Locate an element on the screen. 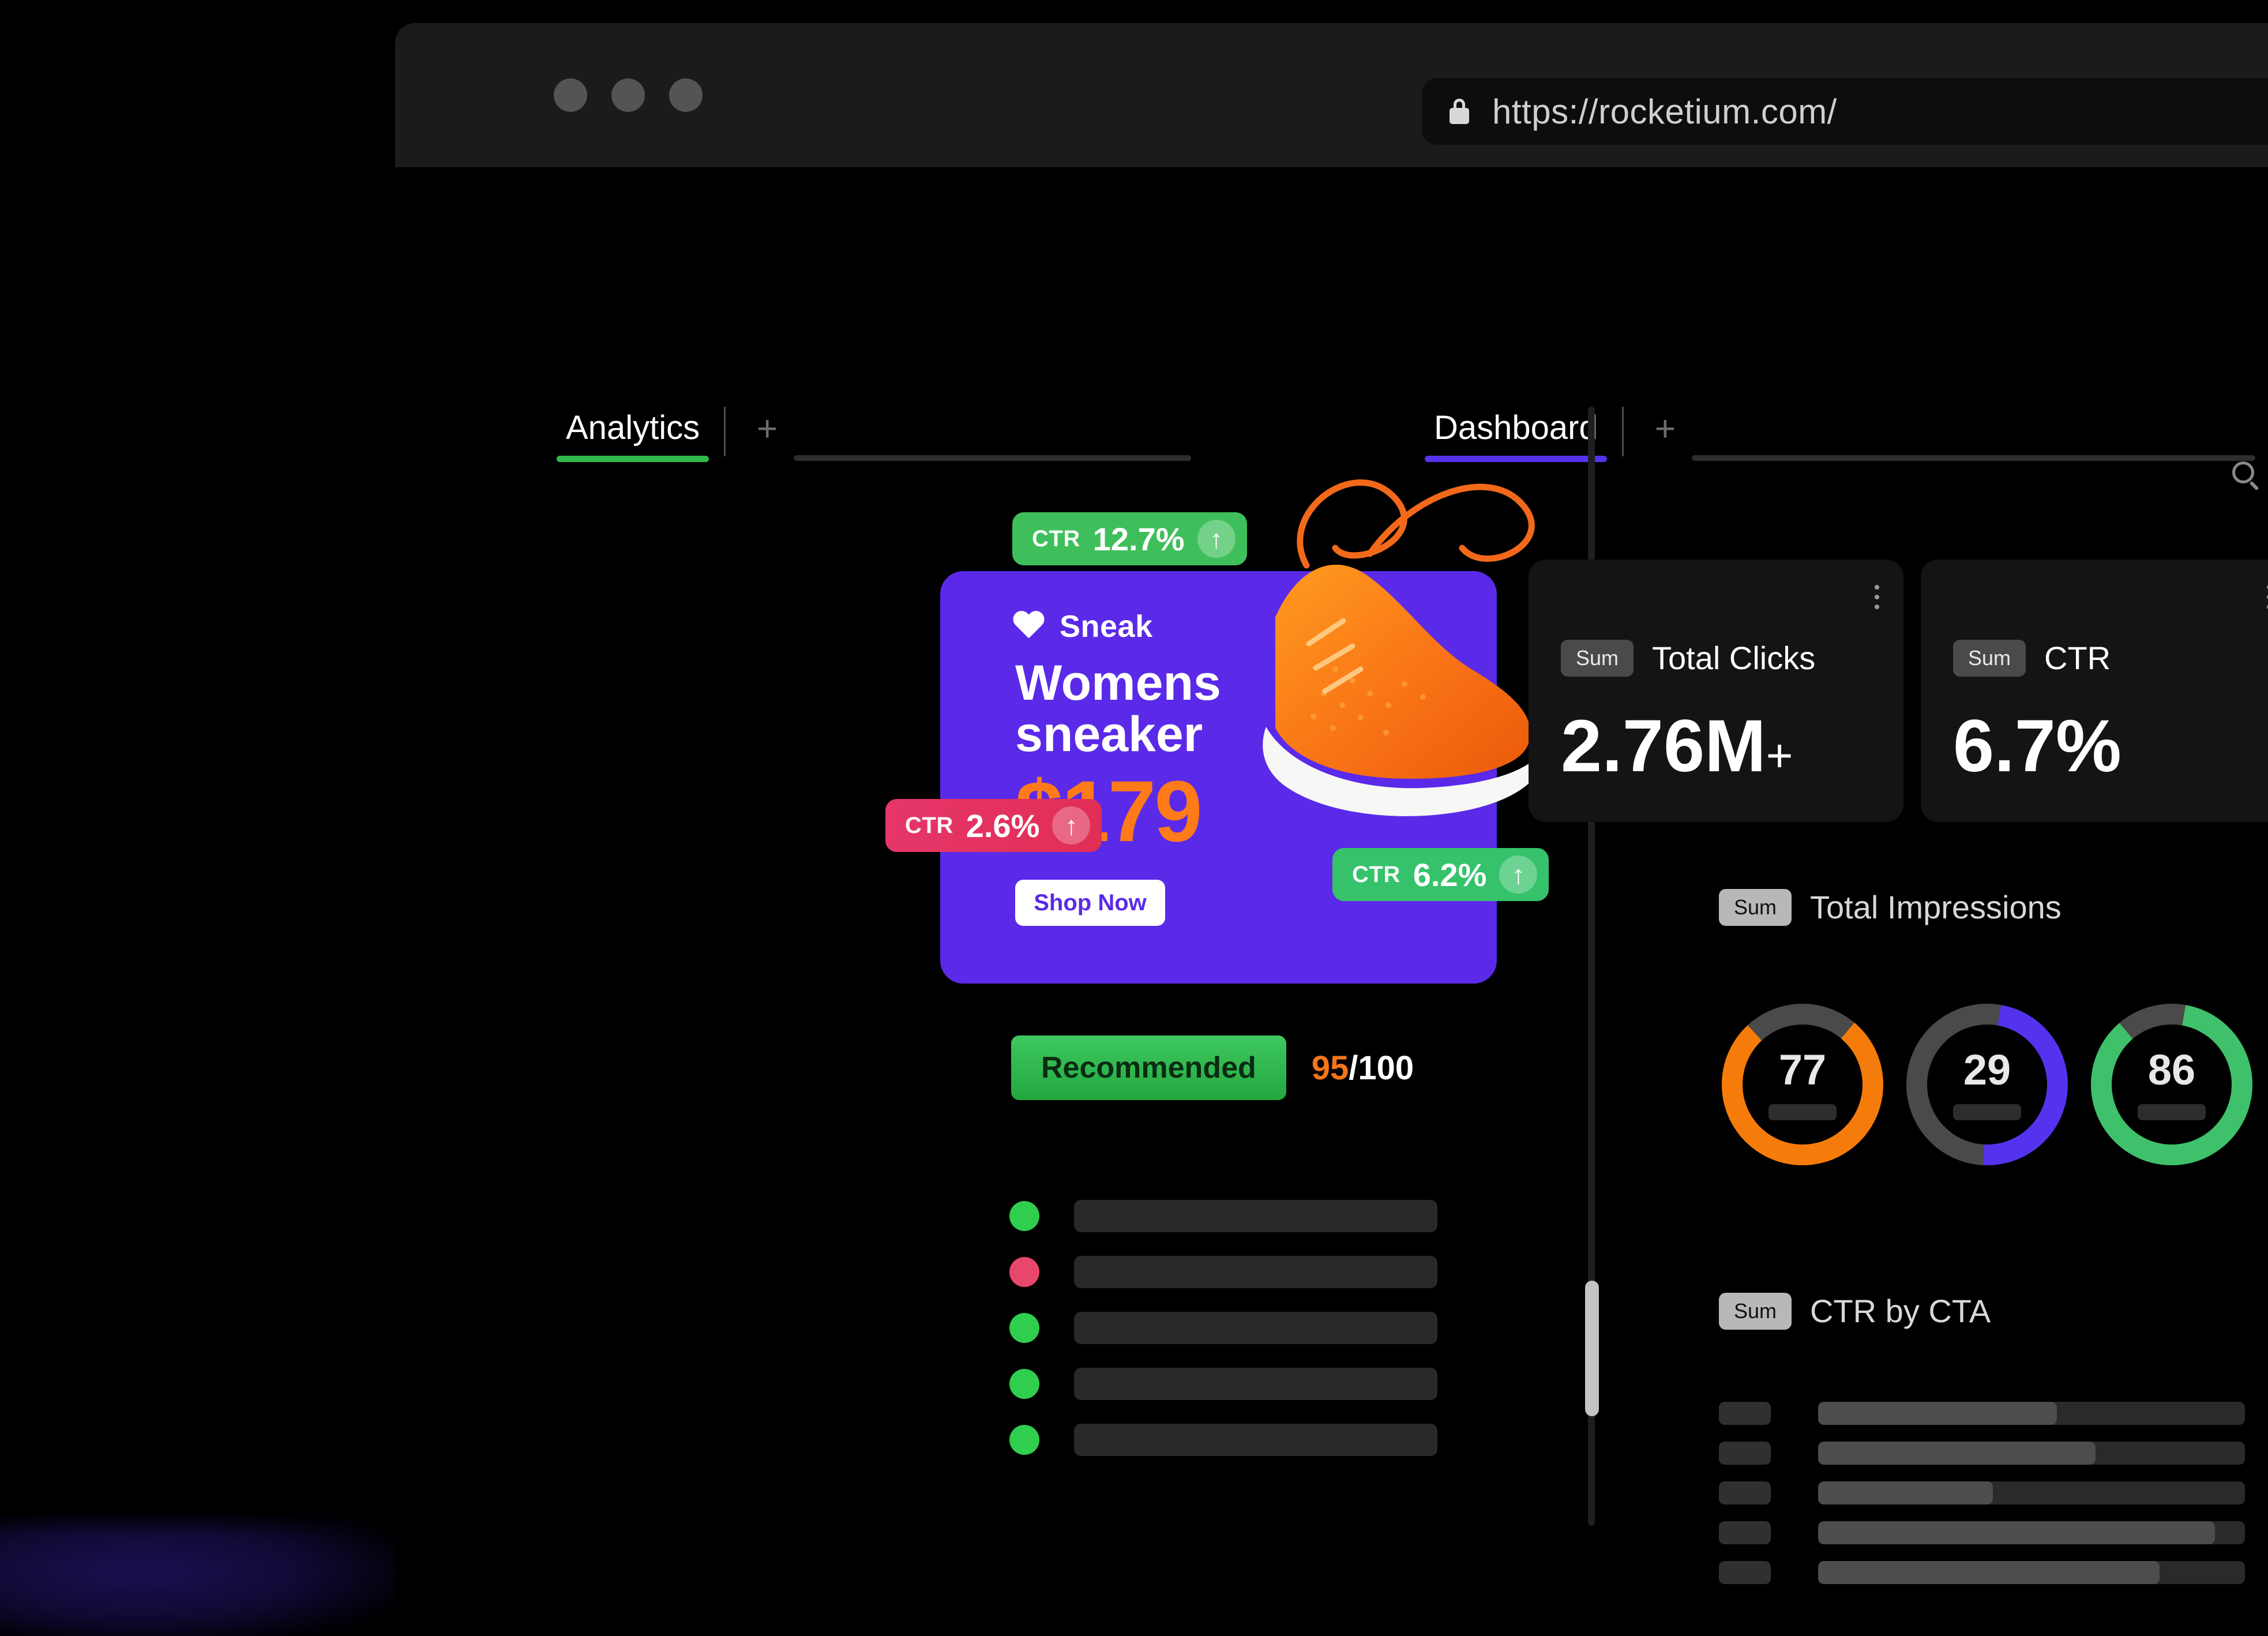  gauge-value: 77 is located at coordinates (1802, 1070).